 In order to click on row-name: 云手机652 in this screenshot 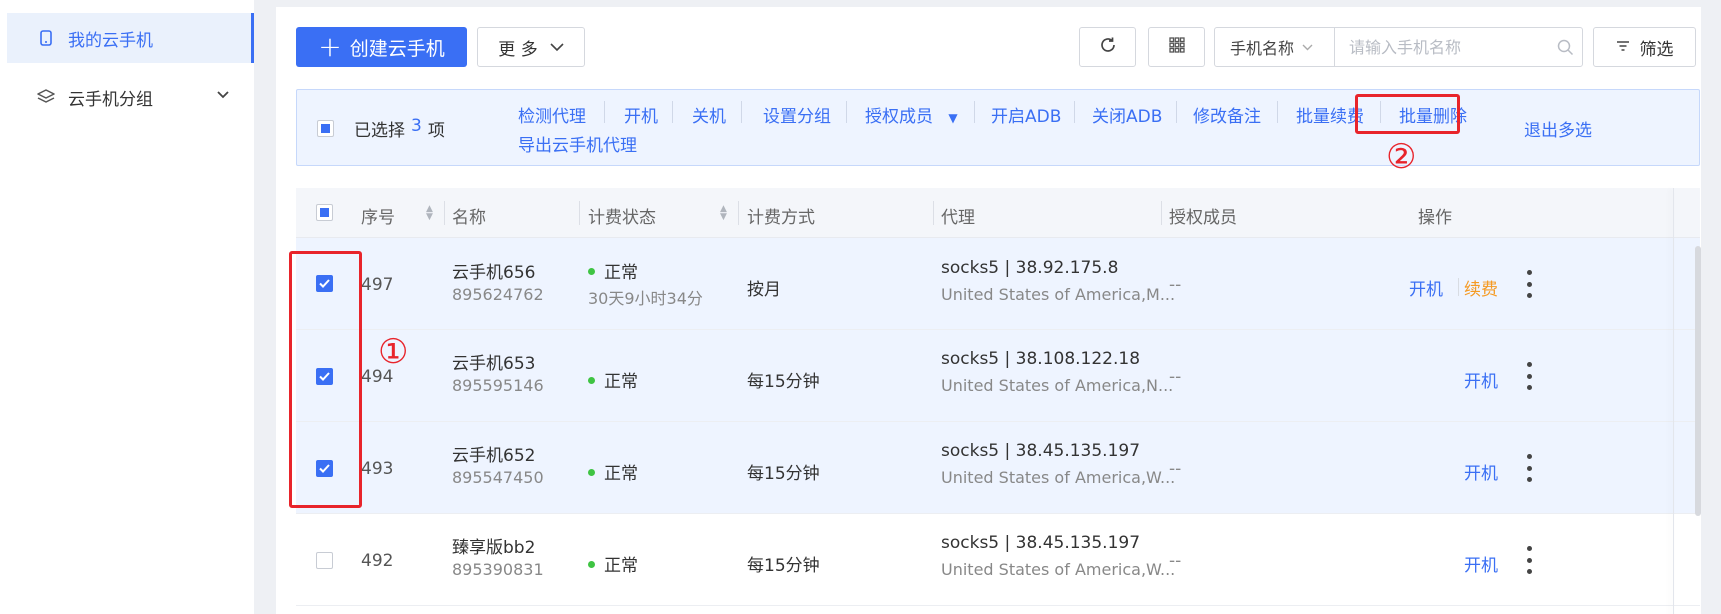, I will do `click(494, 456)`.